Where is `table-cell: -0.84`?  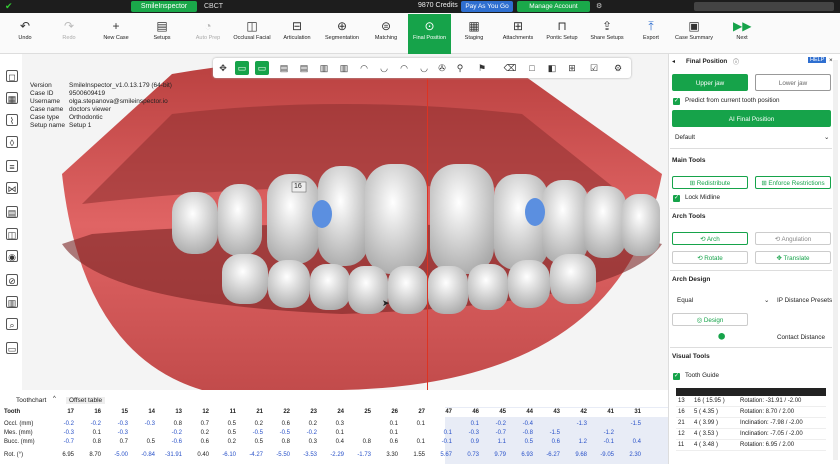 table-cell: -0.84 is located at coordinates (142, 455).